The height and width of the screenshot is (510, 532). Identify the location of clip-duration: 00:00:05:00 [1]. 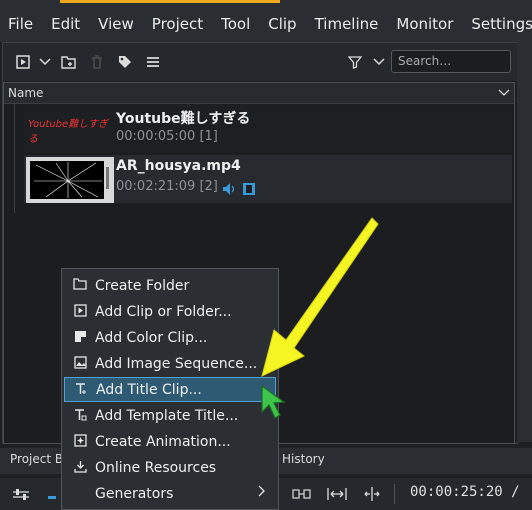
(167, 136).